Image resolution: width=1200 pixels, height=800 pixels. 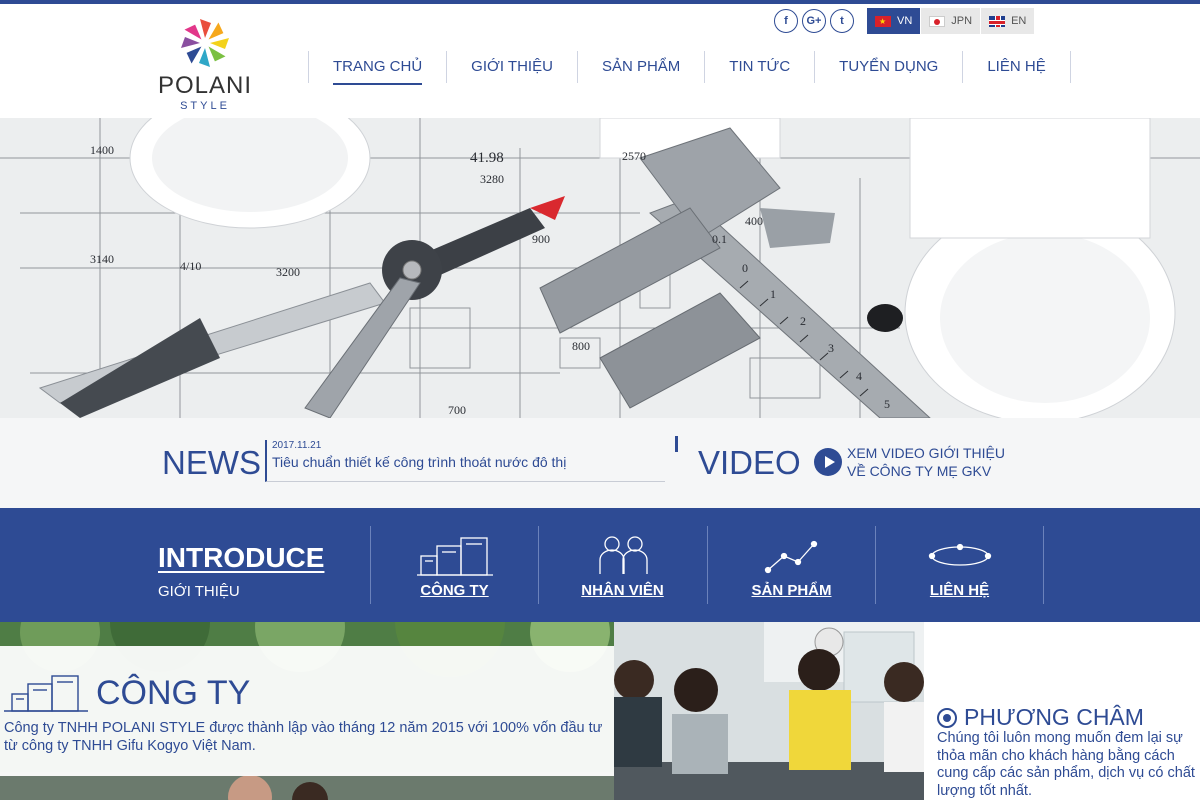 What do you see at coordinates (786, 21) in the screenshot?
I see `facebook-icon: f` at bounding box center [786, 21].